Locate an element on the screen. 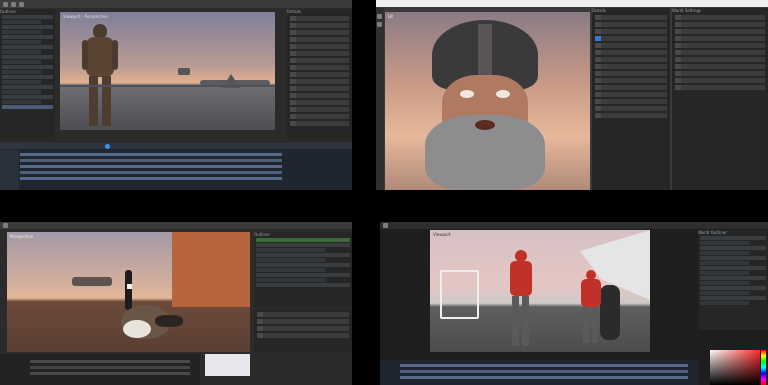  hue-slider is located at coordinates (763, 367).